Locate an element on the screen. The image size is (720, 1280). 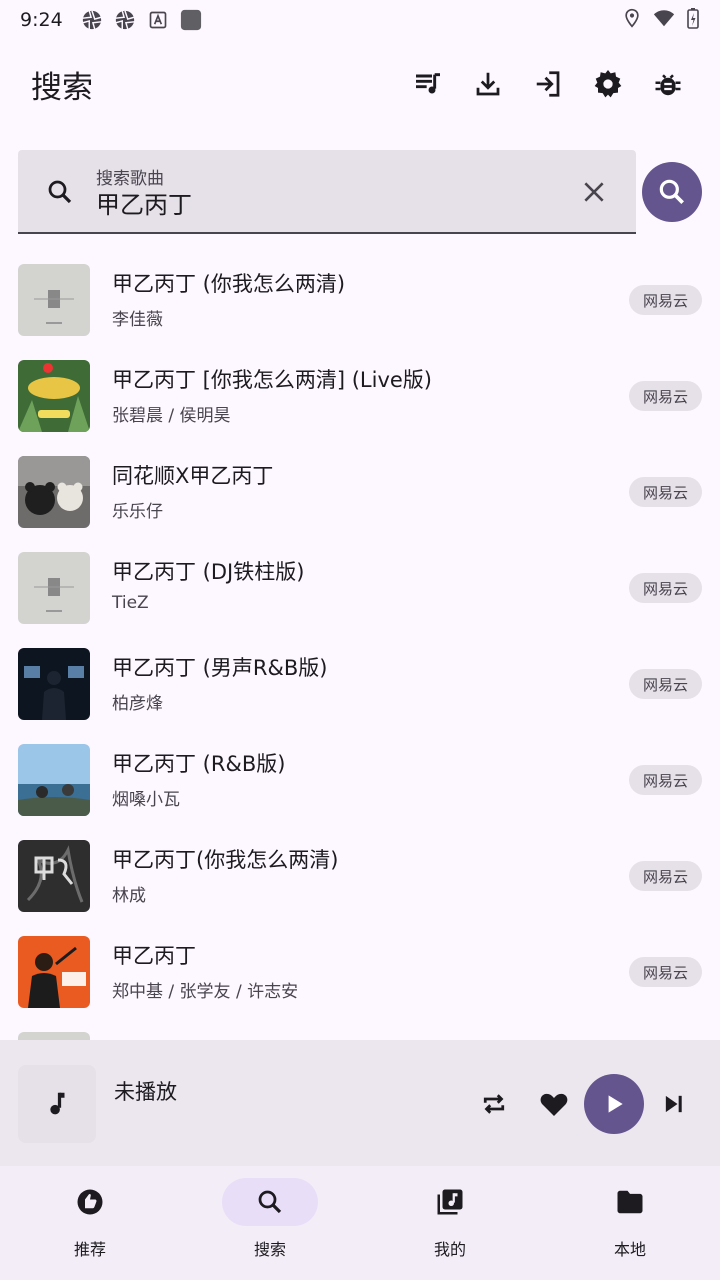
download-icon is located at coordinates (488, 84).